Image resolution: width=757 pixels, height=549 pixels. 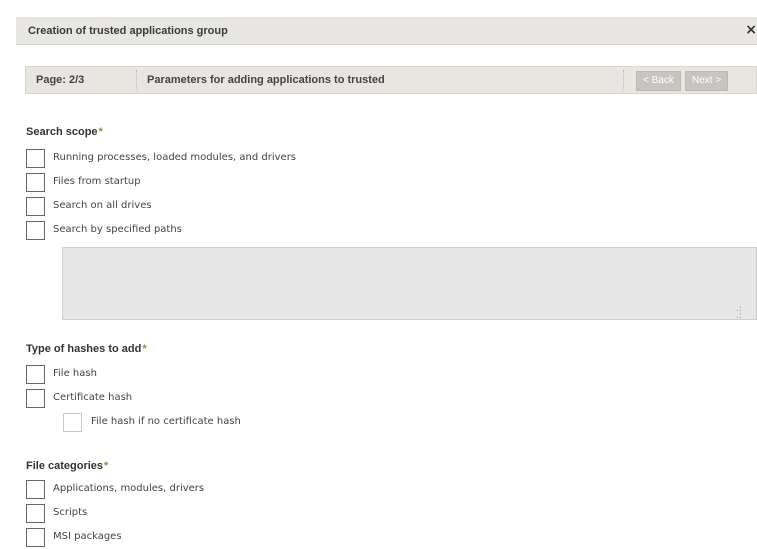 I want to click on file-categories-heading: File categories*, so click(x=67, y=466).